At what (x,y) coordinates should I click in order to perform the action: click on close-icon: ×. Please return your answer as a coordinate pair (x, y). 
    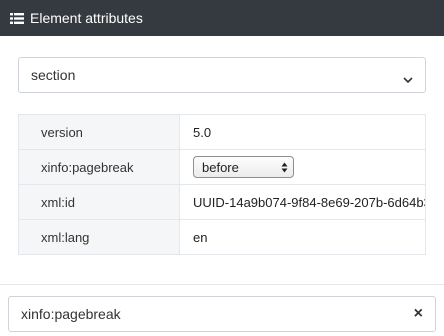
    Looking at the image, I should click on (418, 314).